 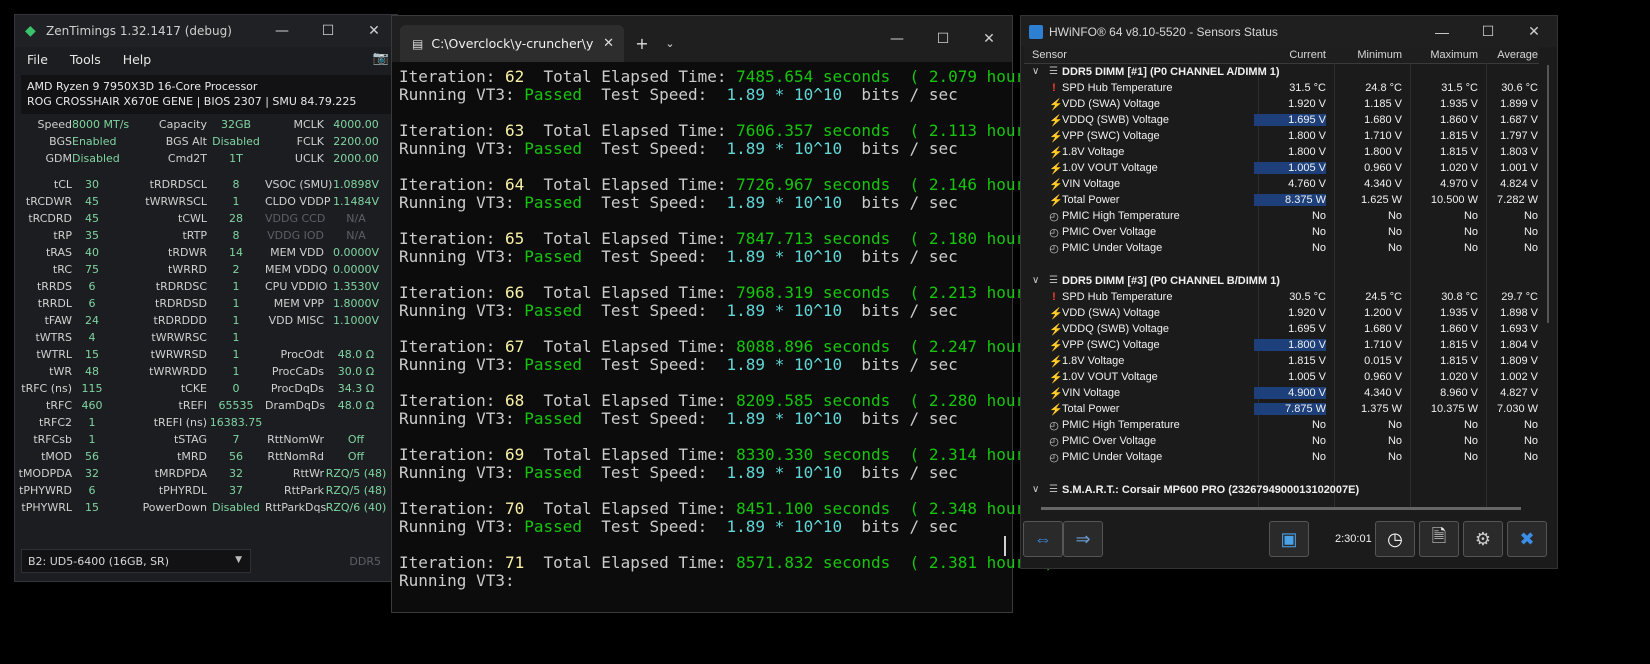 What do you see at coordinates (1281, 508) in the screenshot?
I see `horizontal-scrollbar` at bounding box center [1281, 508].